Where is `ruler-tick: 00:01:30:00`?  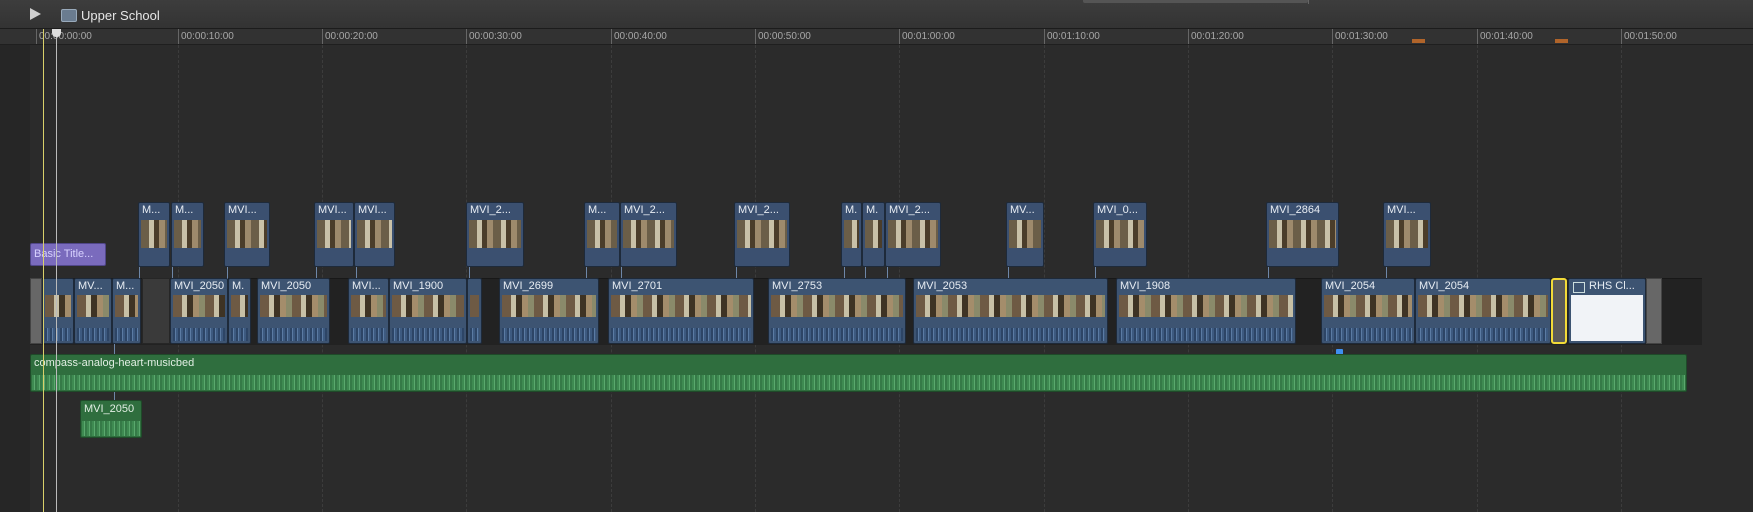
ruler-tick: 00:01:30:00 is located at coordinates (1360, 36).